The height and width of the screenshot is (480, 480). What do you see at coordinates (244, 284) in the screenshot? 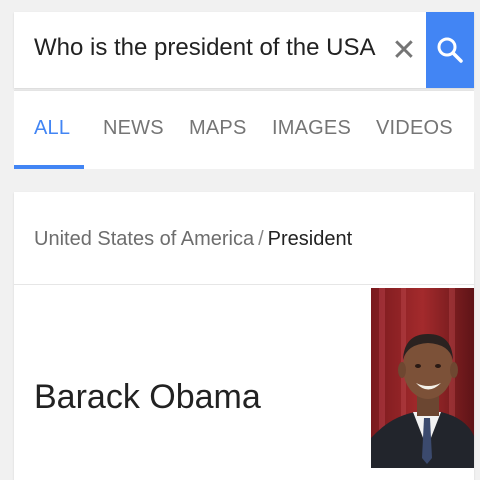
I see `card-divider` at bounding box center [244, 284].